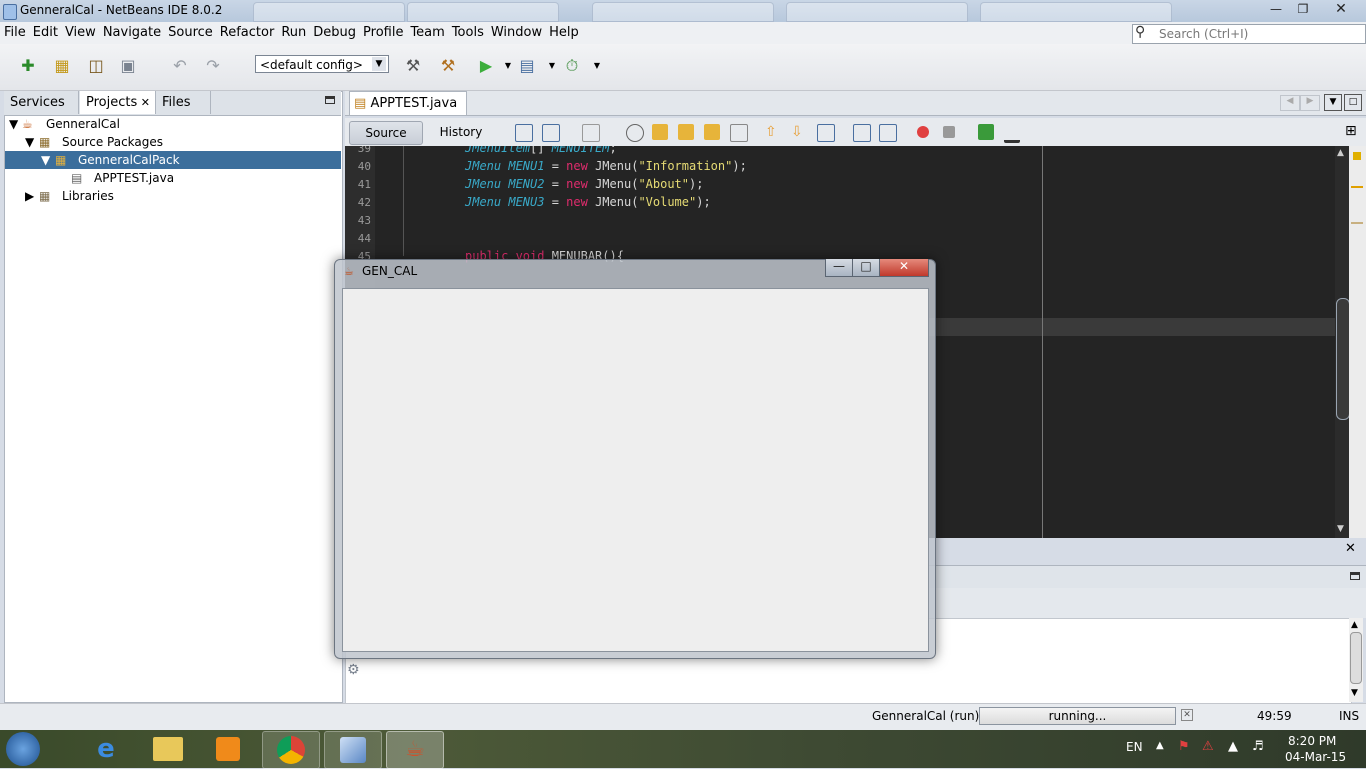 The width and height of the screenshot is (1366, 769). Describe the element at coordinates (563, 31) in the screenshot. I see `menu-help: Help` at that location.